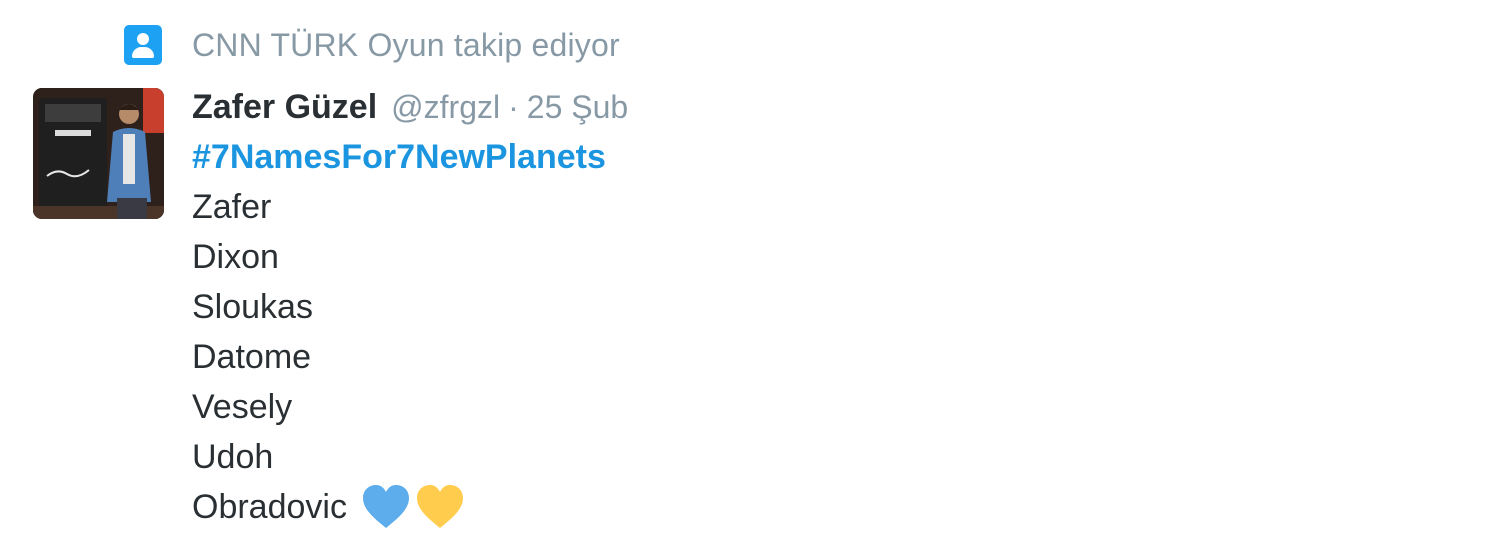 This screenshot has height=555, width=1505. What do you see at coordinates (577, 107) in the screenshot?
I see `tweet-timestamp: 25 Şub` at bounding box center [577, 107].